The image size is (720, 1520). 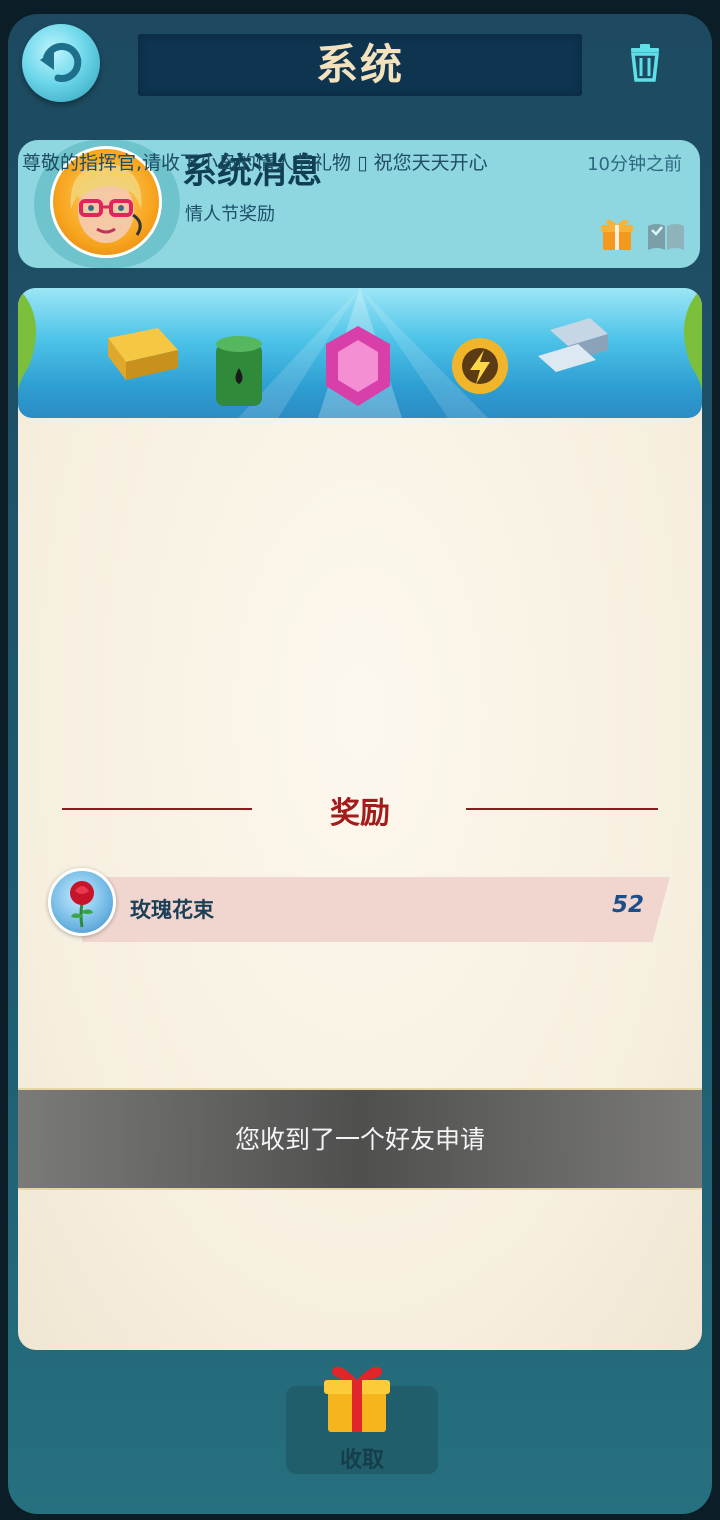 I want to click on gift-box-icon, so click(x=357, y=1399).